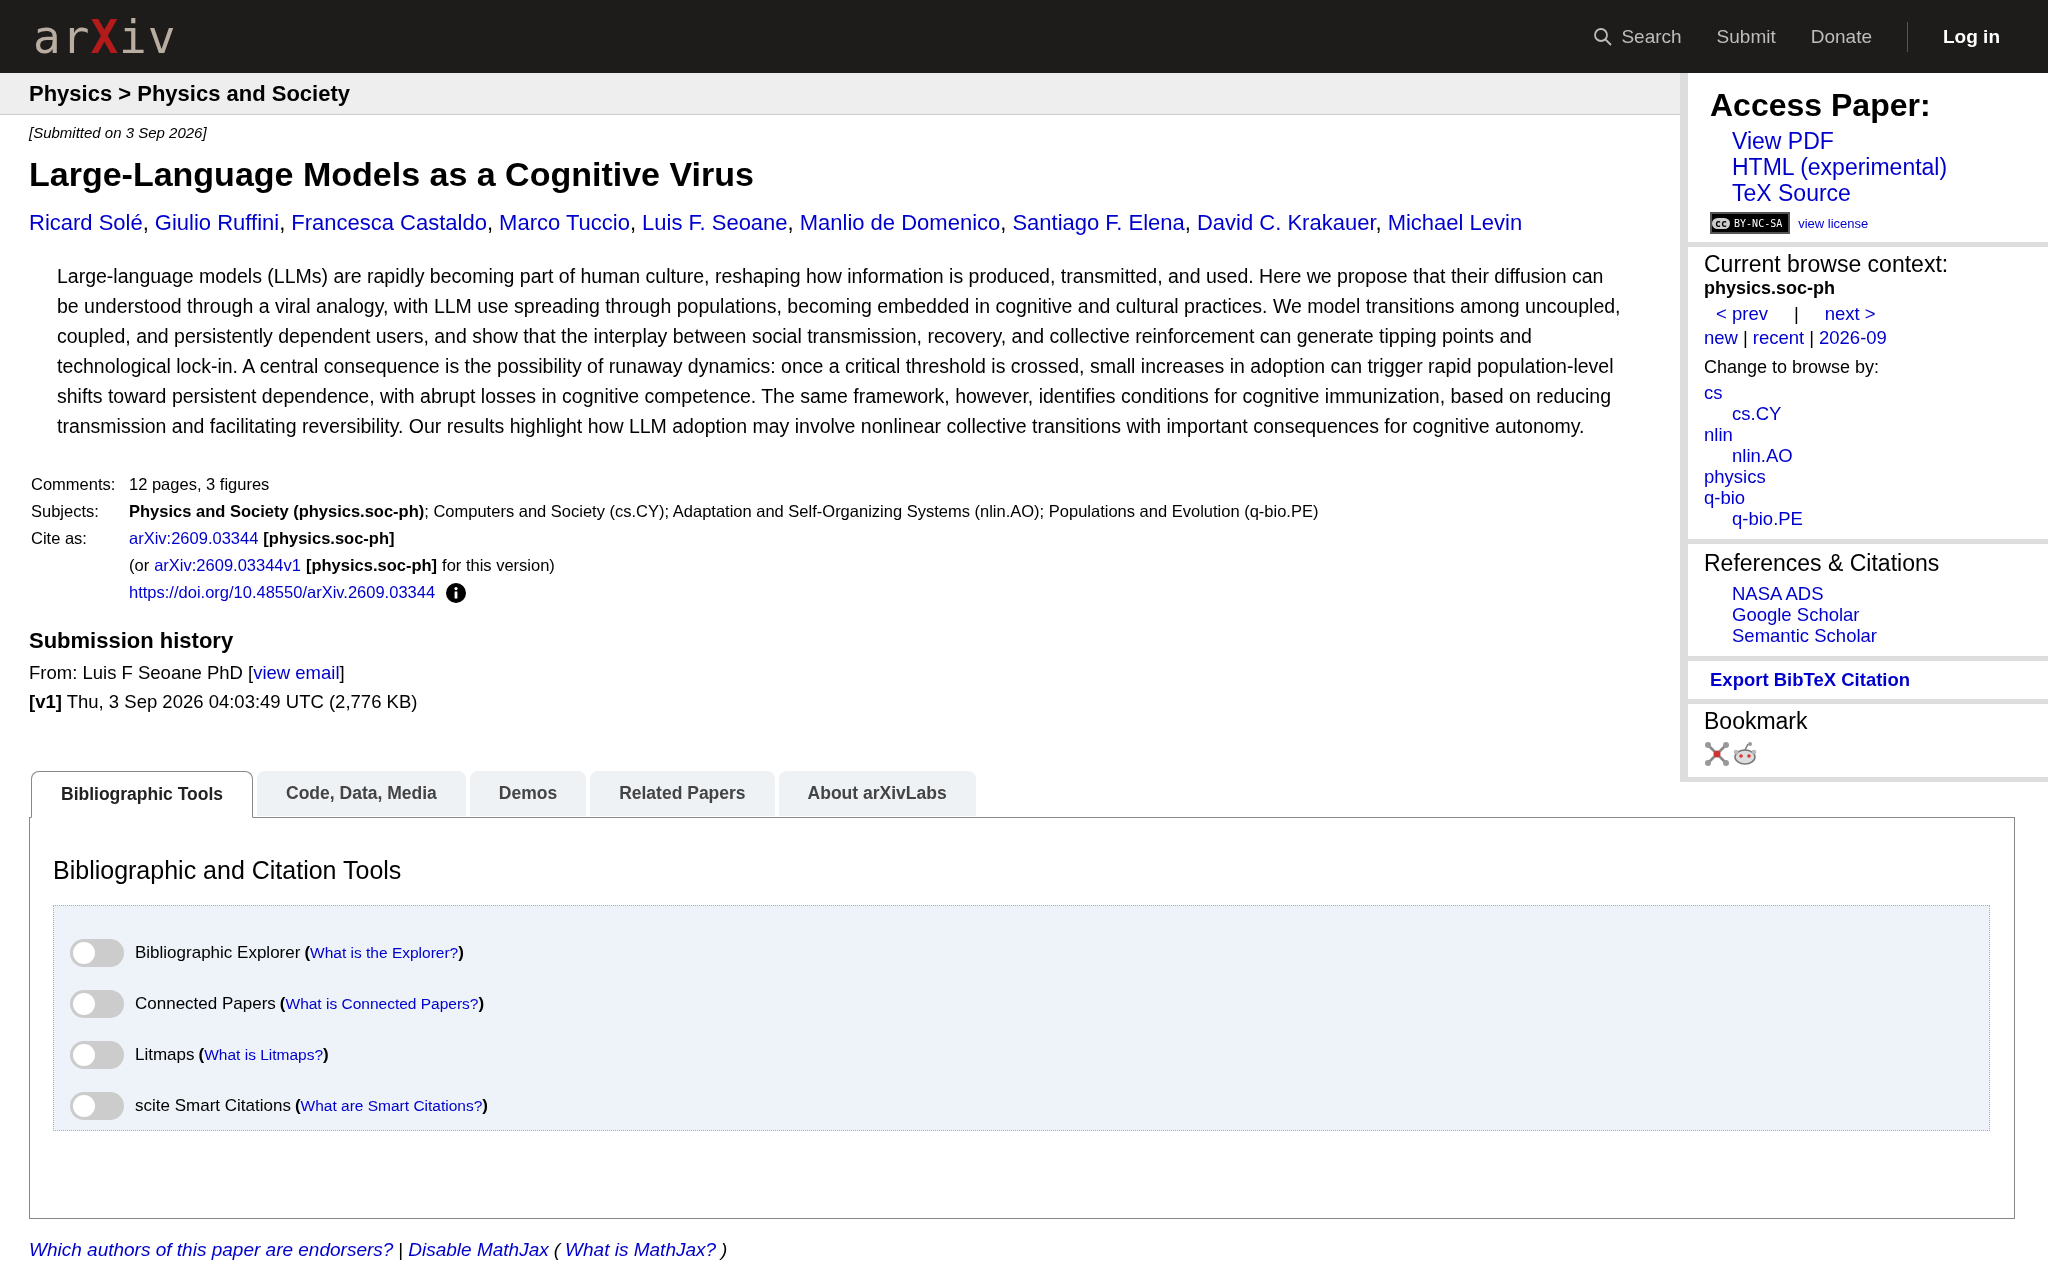  Describe the element at coordinates (59, 538) in the screenshot. I see `metadata-label: Cite as:` at that location.